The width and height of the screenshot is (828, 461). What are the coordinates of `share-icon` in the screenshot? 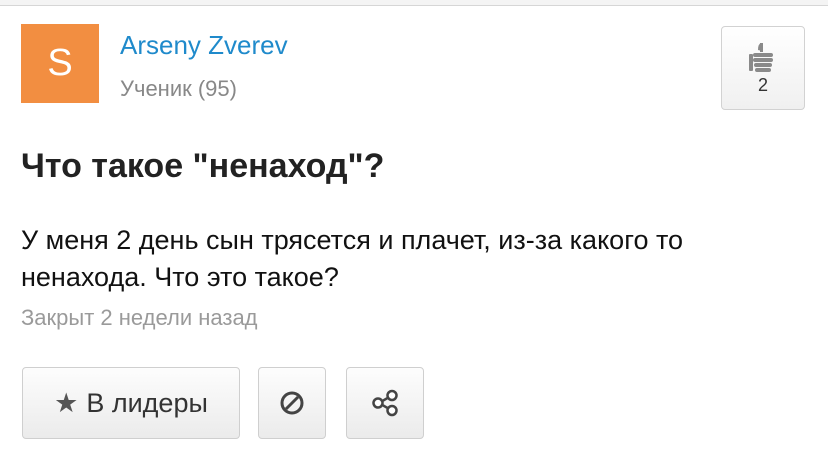 It's located at (385, 403).